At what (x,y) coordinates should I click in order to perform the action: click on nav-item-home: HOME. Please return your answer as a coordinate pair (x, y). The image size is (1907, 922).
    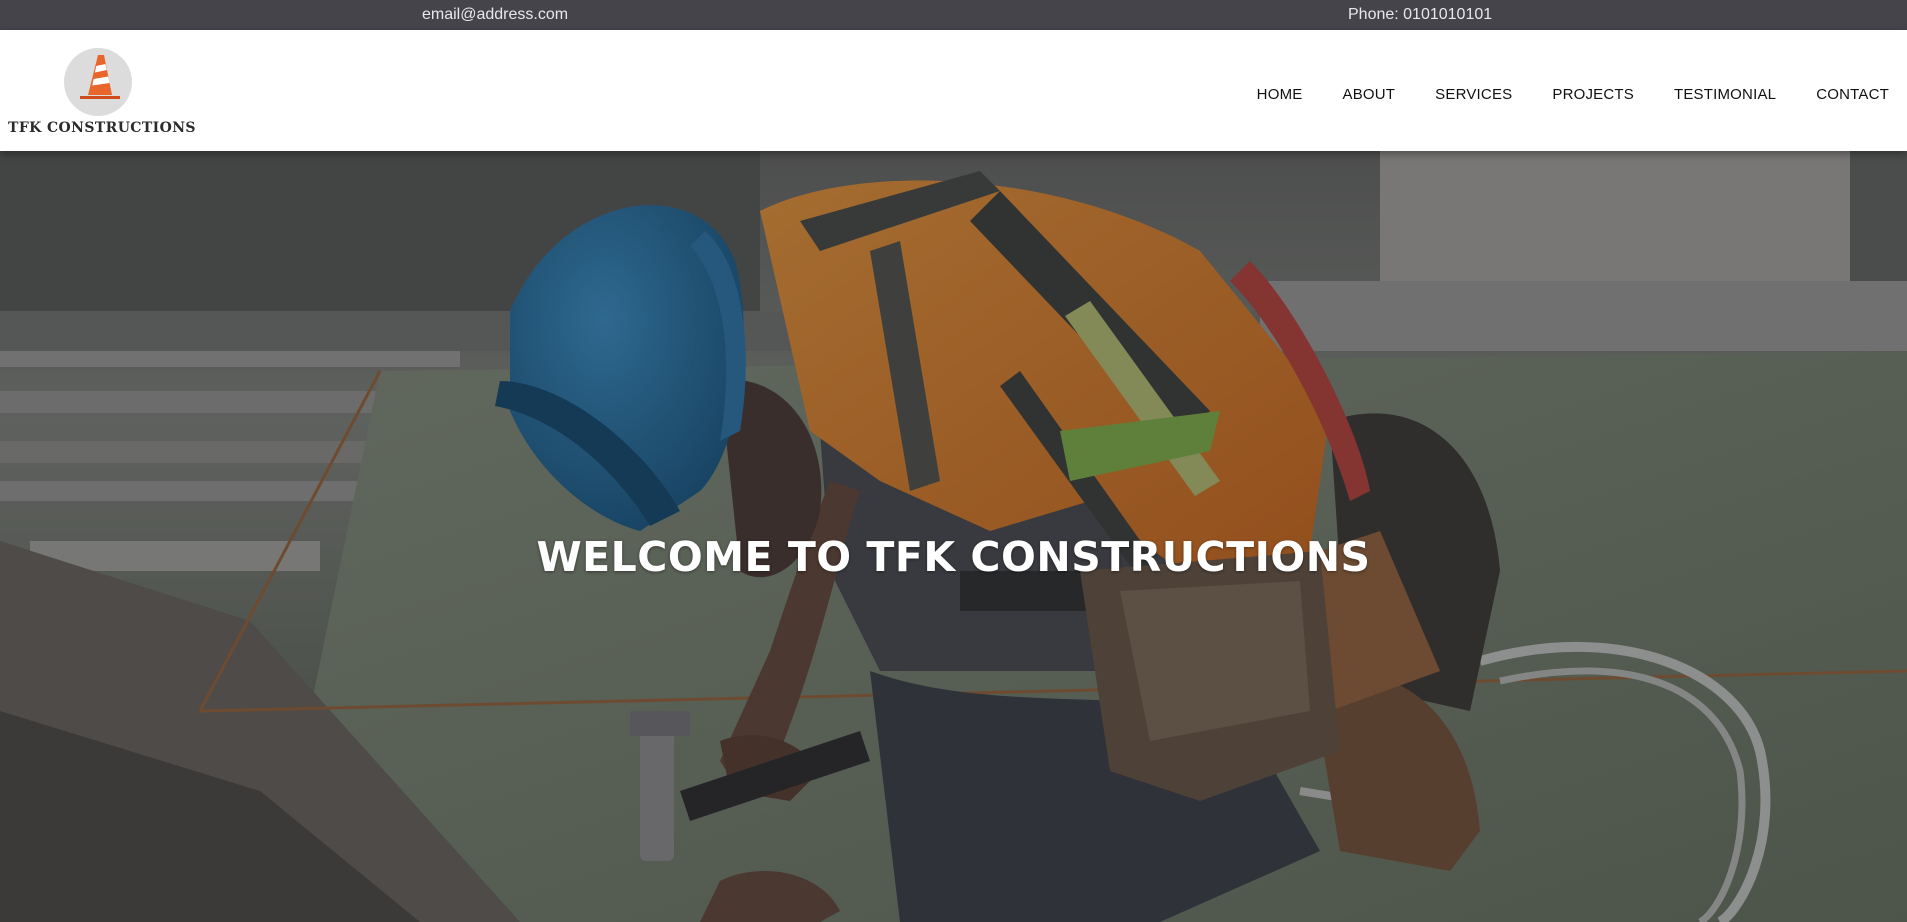
    Looking at the image, I should click on (1280, 95).